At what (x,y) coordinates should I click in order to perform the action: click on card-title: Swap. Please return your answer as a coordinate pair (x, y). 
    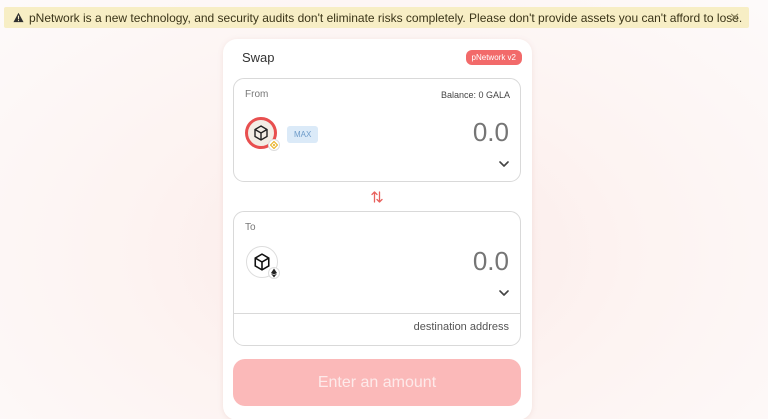
    Looking at the image, I should click on (258, 57).